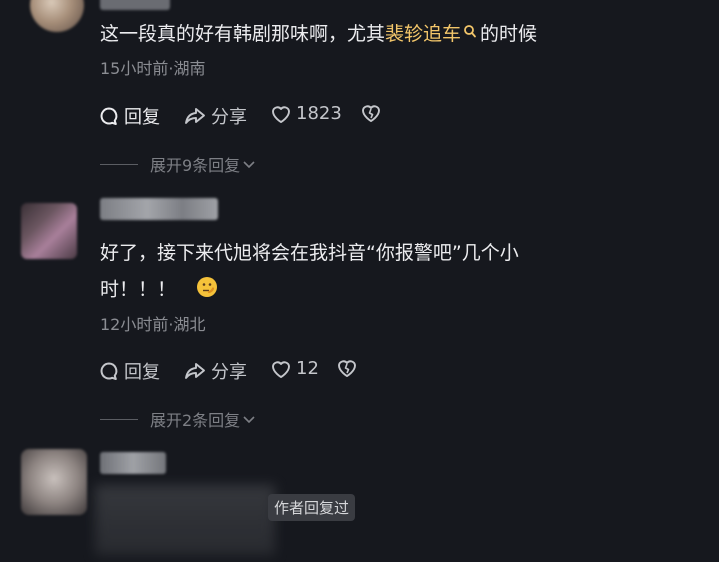 This screenshot has height=562, width=719. What do you see at coordinates (309, 253) in the screenshot?
I see `comment-text-line: 好了，接下来代旭将会在我抖音“你报警吧”几个小` at bounding box center [309, 253].